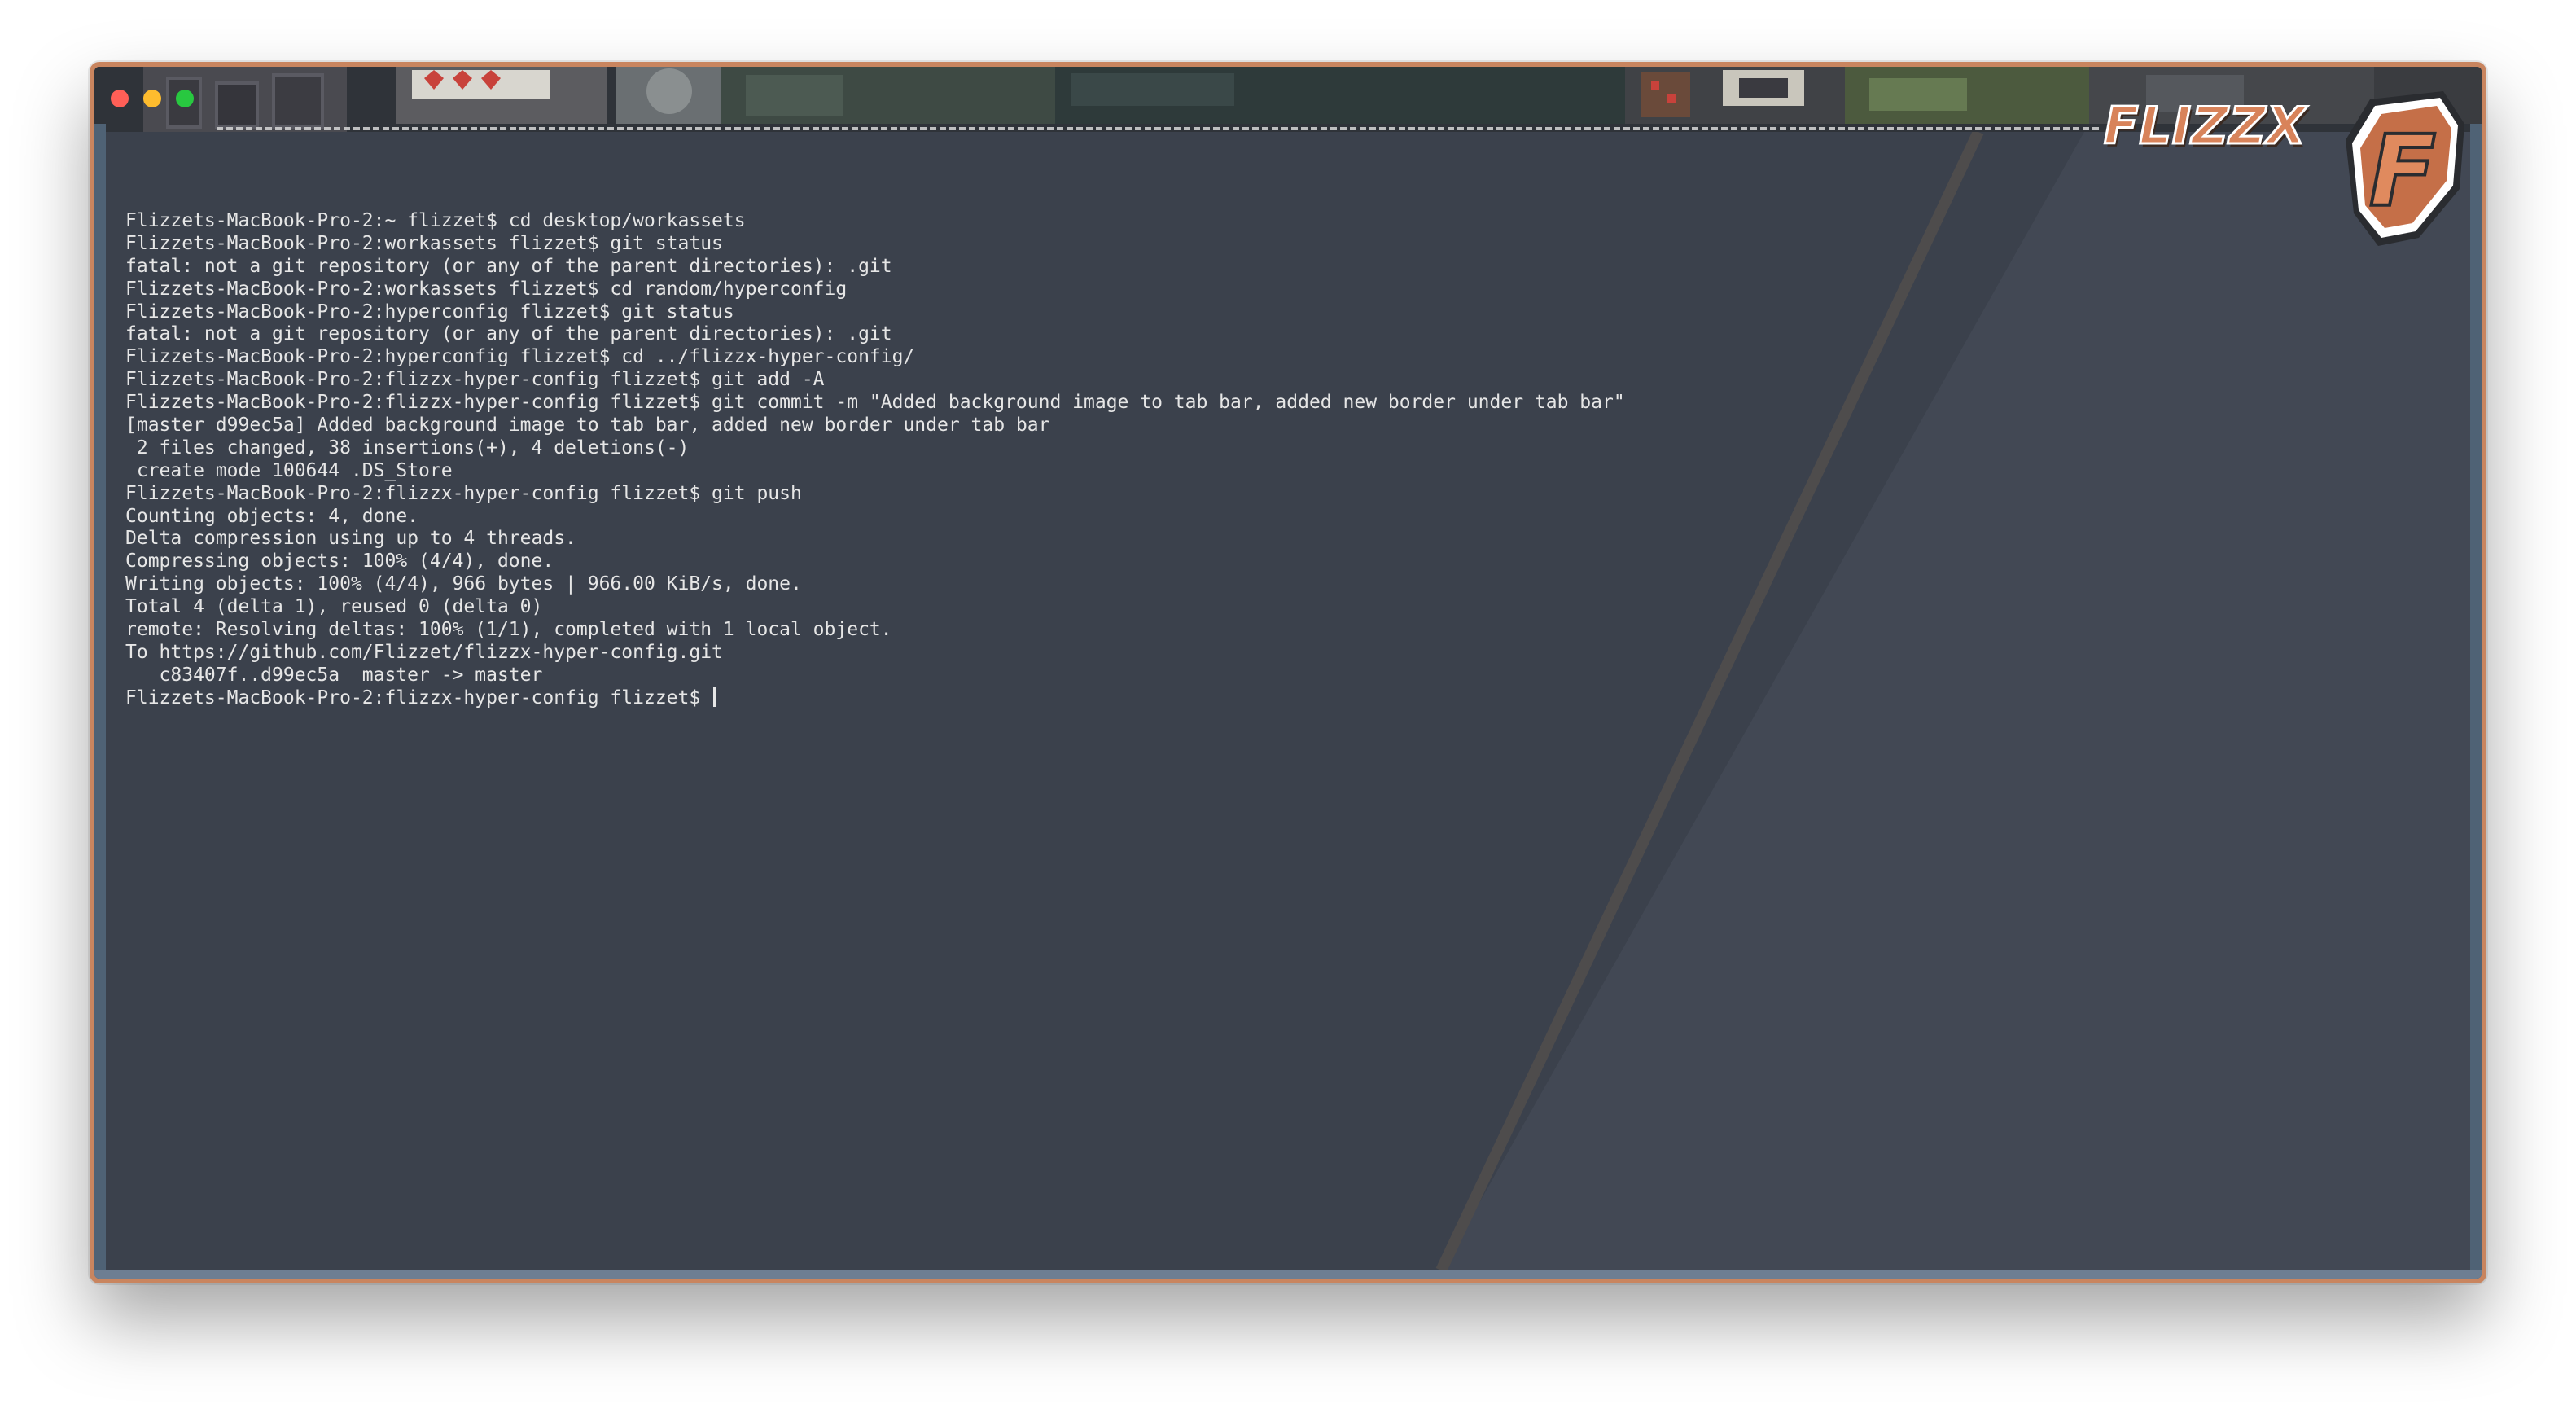 The height and width of the screenshot is (1404, 2576). I want to click on flizzx-badge-logo: F, so click(2405, 168).